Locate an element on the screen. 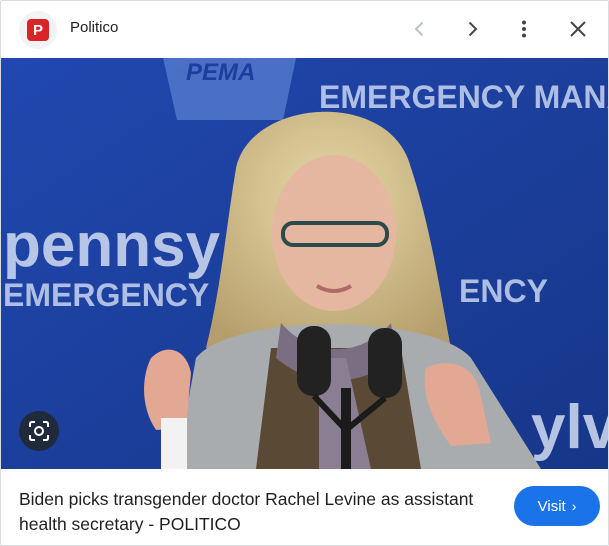 Image resolution: width=609 pixels, height=546 pixels. backdrop-text-emergency-top: EMERGENCY MANA is located at coordinates (463, 97).